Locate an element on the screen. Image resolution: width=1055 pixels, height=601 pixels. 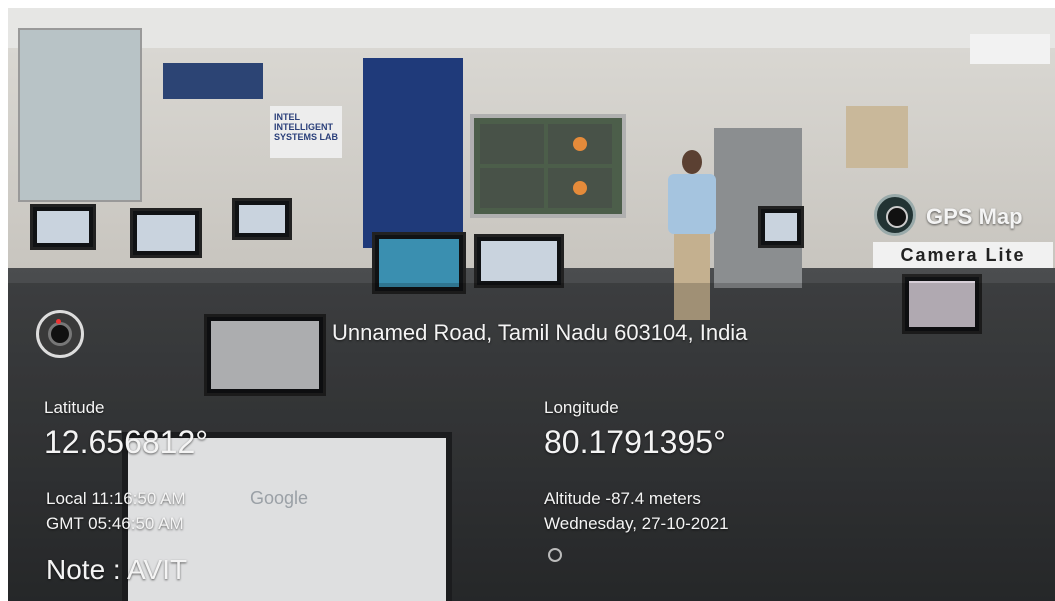
lab-sign-text: INTEL INTELLIGENT SYSTEMS LAB is located at coordinates (306, 127).